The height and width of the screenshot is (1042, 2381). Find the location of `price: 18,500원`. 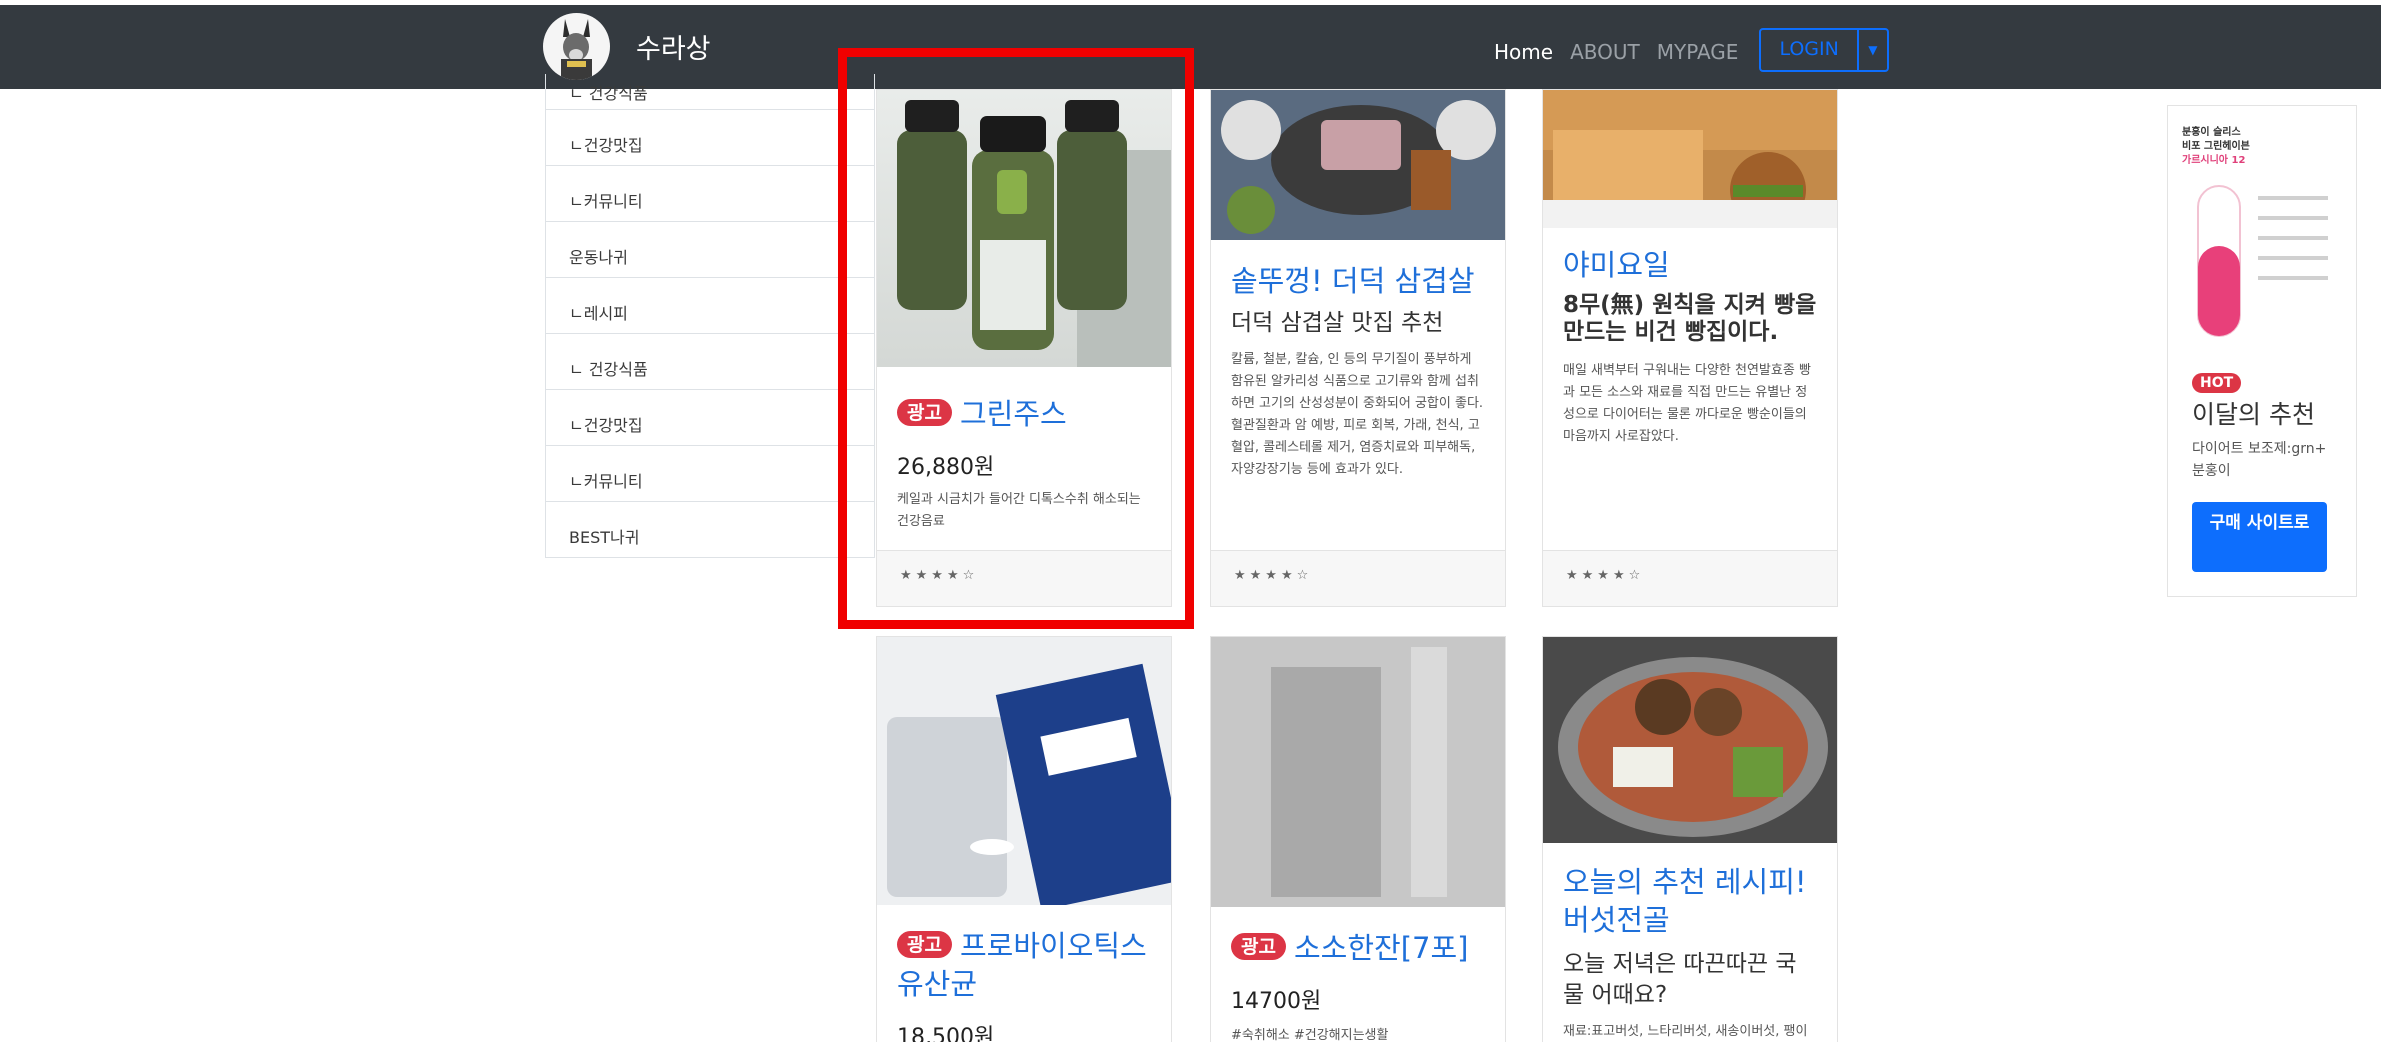

price: 18,500원 is located at coordinates (1024, 1030).